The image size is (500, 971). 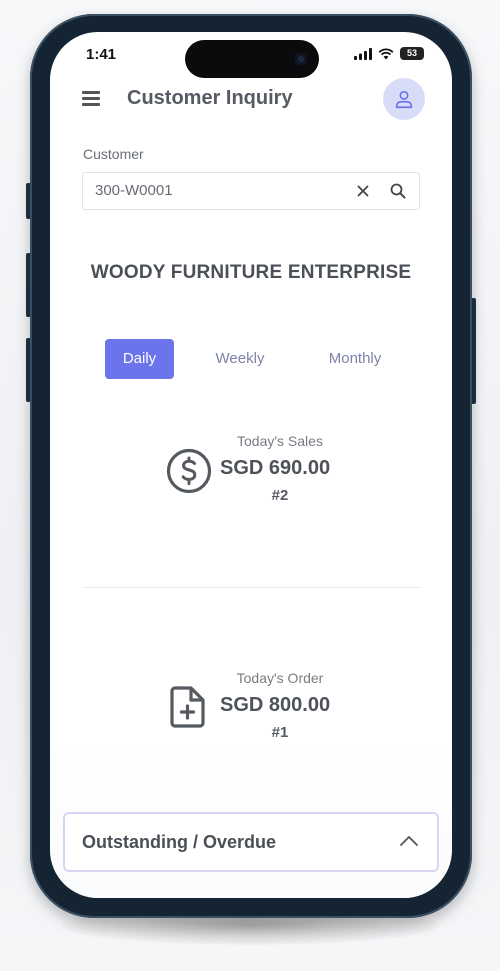 I want to click on divider, so click(x=252, y=587).